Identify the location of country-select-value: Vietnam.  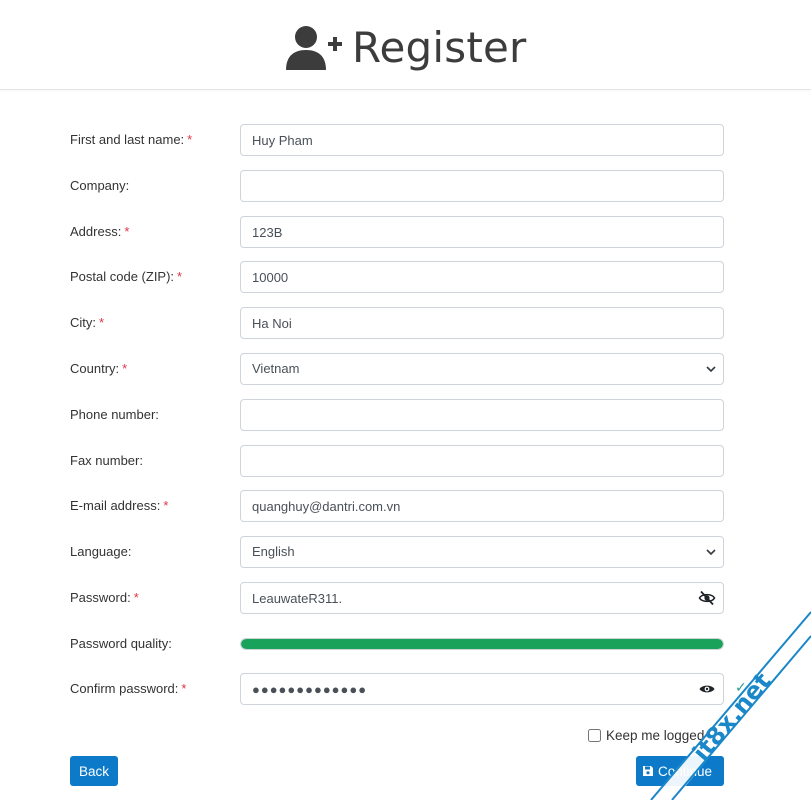
(482, 369).